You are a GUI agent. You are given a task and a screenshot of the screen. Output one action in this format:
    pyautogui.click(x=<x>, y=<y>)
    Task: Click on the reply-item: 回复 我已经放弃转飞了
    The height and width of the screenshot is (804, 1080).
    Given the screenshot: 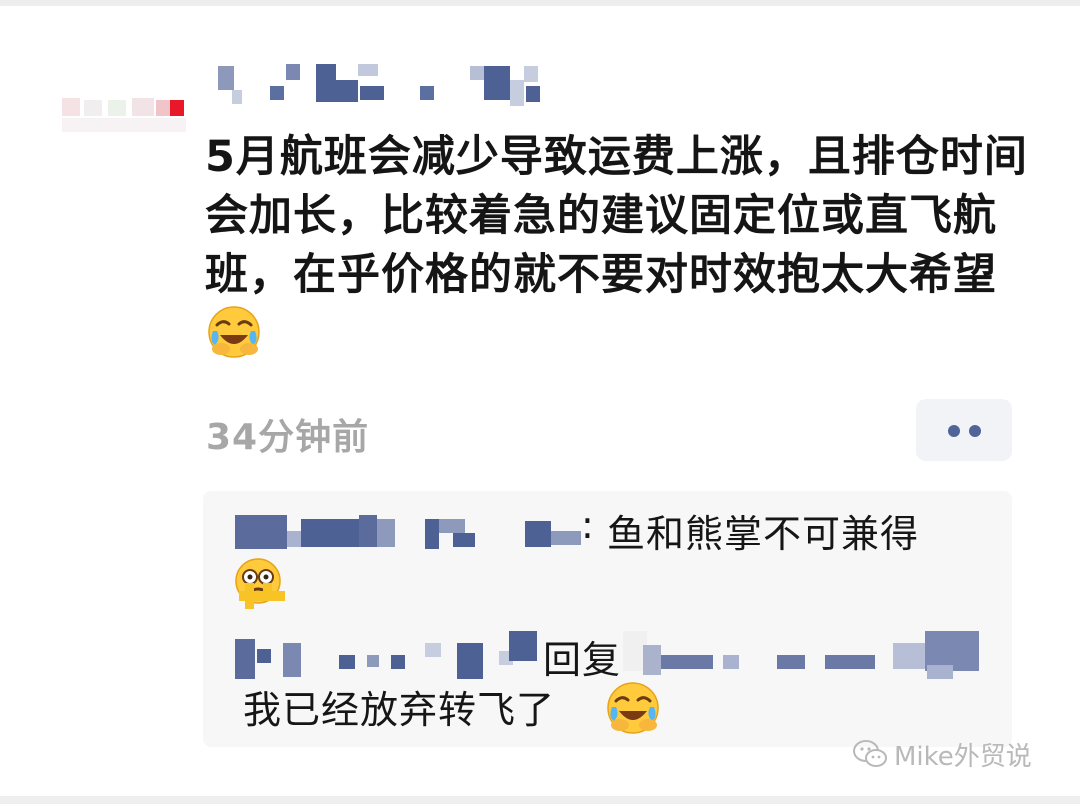 What is the action you would take?
    pyautogui.click(x=607, y=684)
    